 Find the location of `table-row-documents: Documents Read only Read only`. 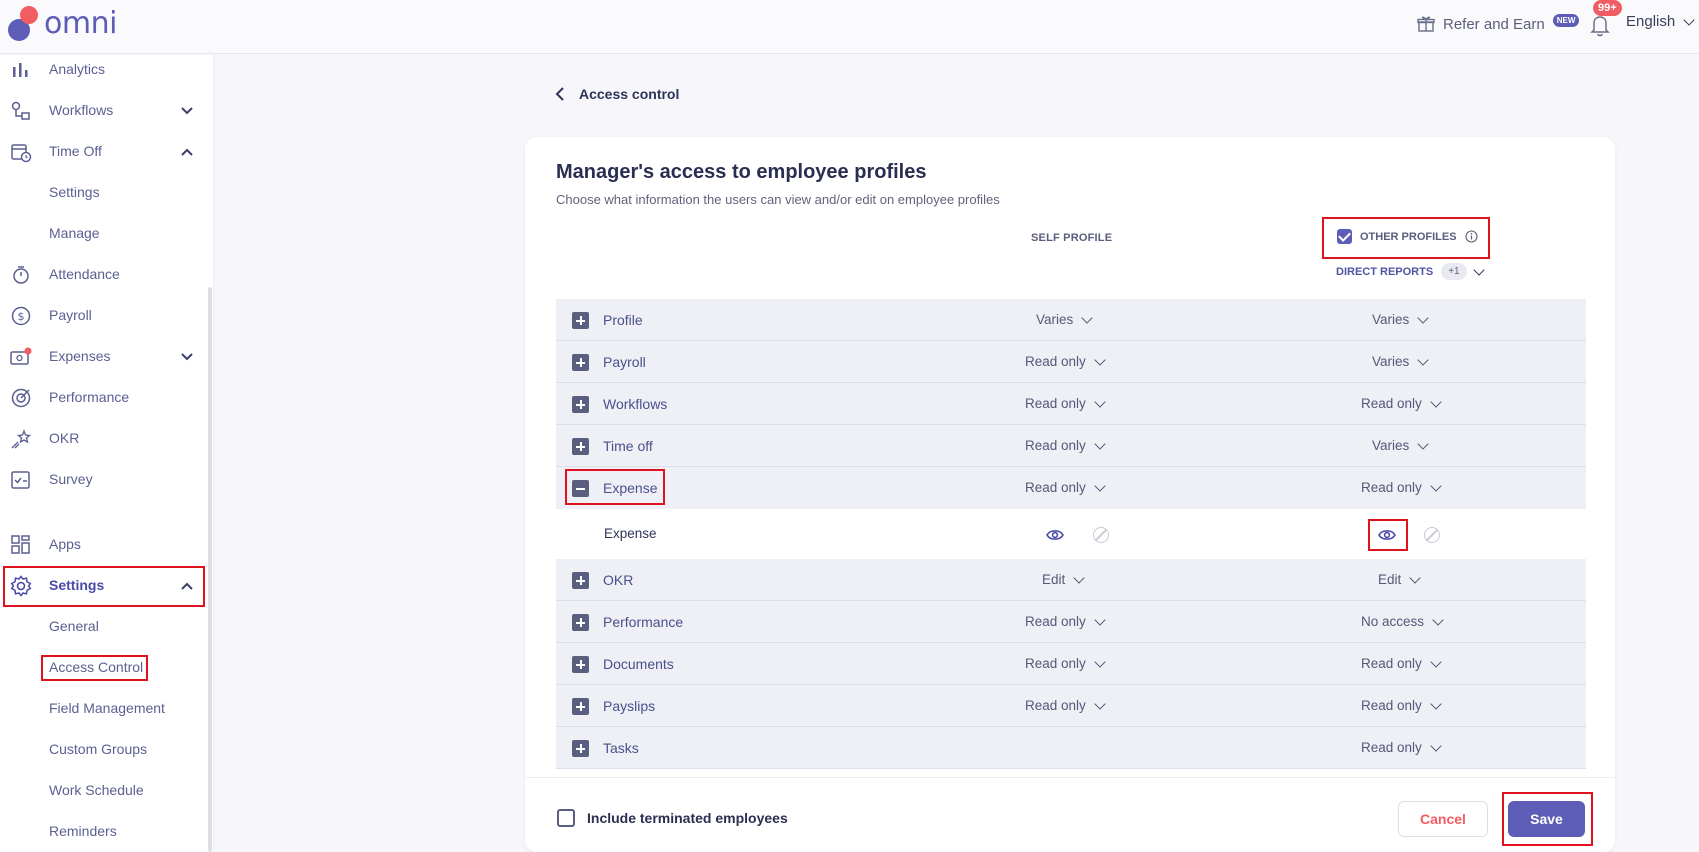

table-row-documents: Documents Read only Read only is located at coordinates (1071, 664).